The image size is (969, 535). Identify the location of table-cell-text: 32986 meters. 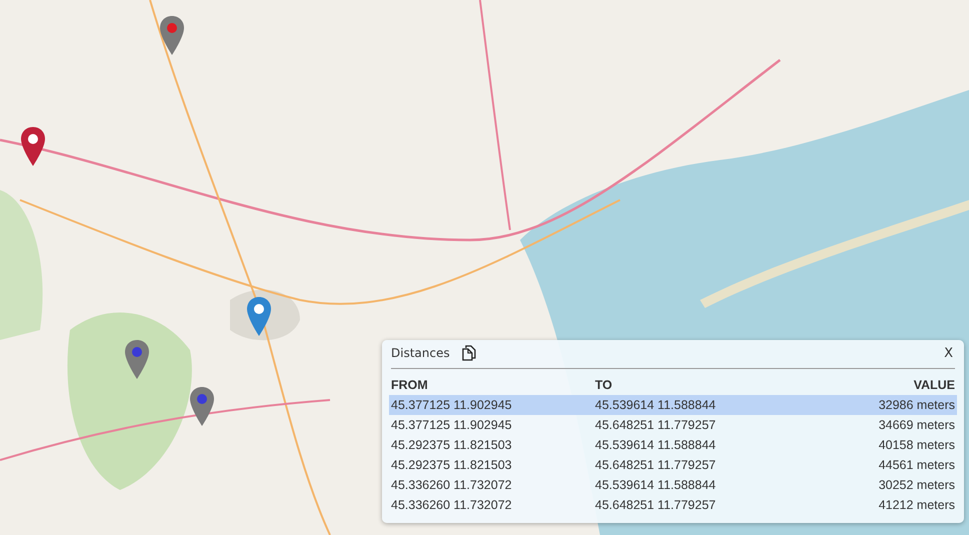
(916, 405).